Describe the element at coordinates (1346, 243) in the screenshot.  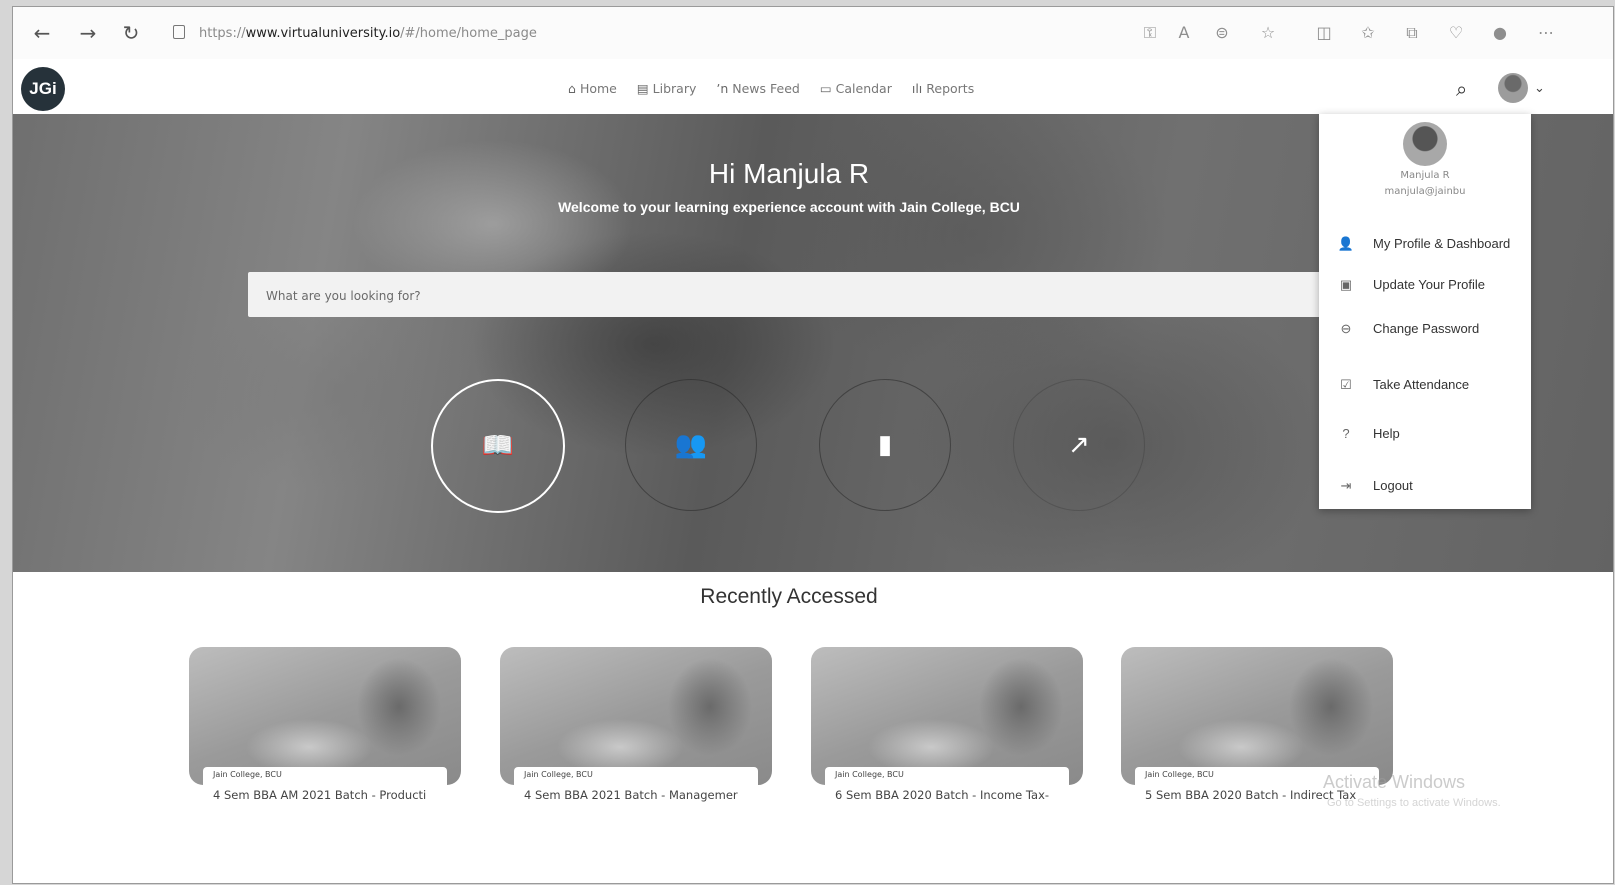
I see `user-icon: 👤` at that location.